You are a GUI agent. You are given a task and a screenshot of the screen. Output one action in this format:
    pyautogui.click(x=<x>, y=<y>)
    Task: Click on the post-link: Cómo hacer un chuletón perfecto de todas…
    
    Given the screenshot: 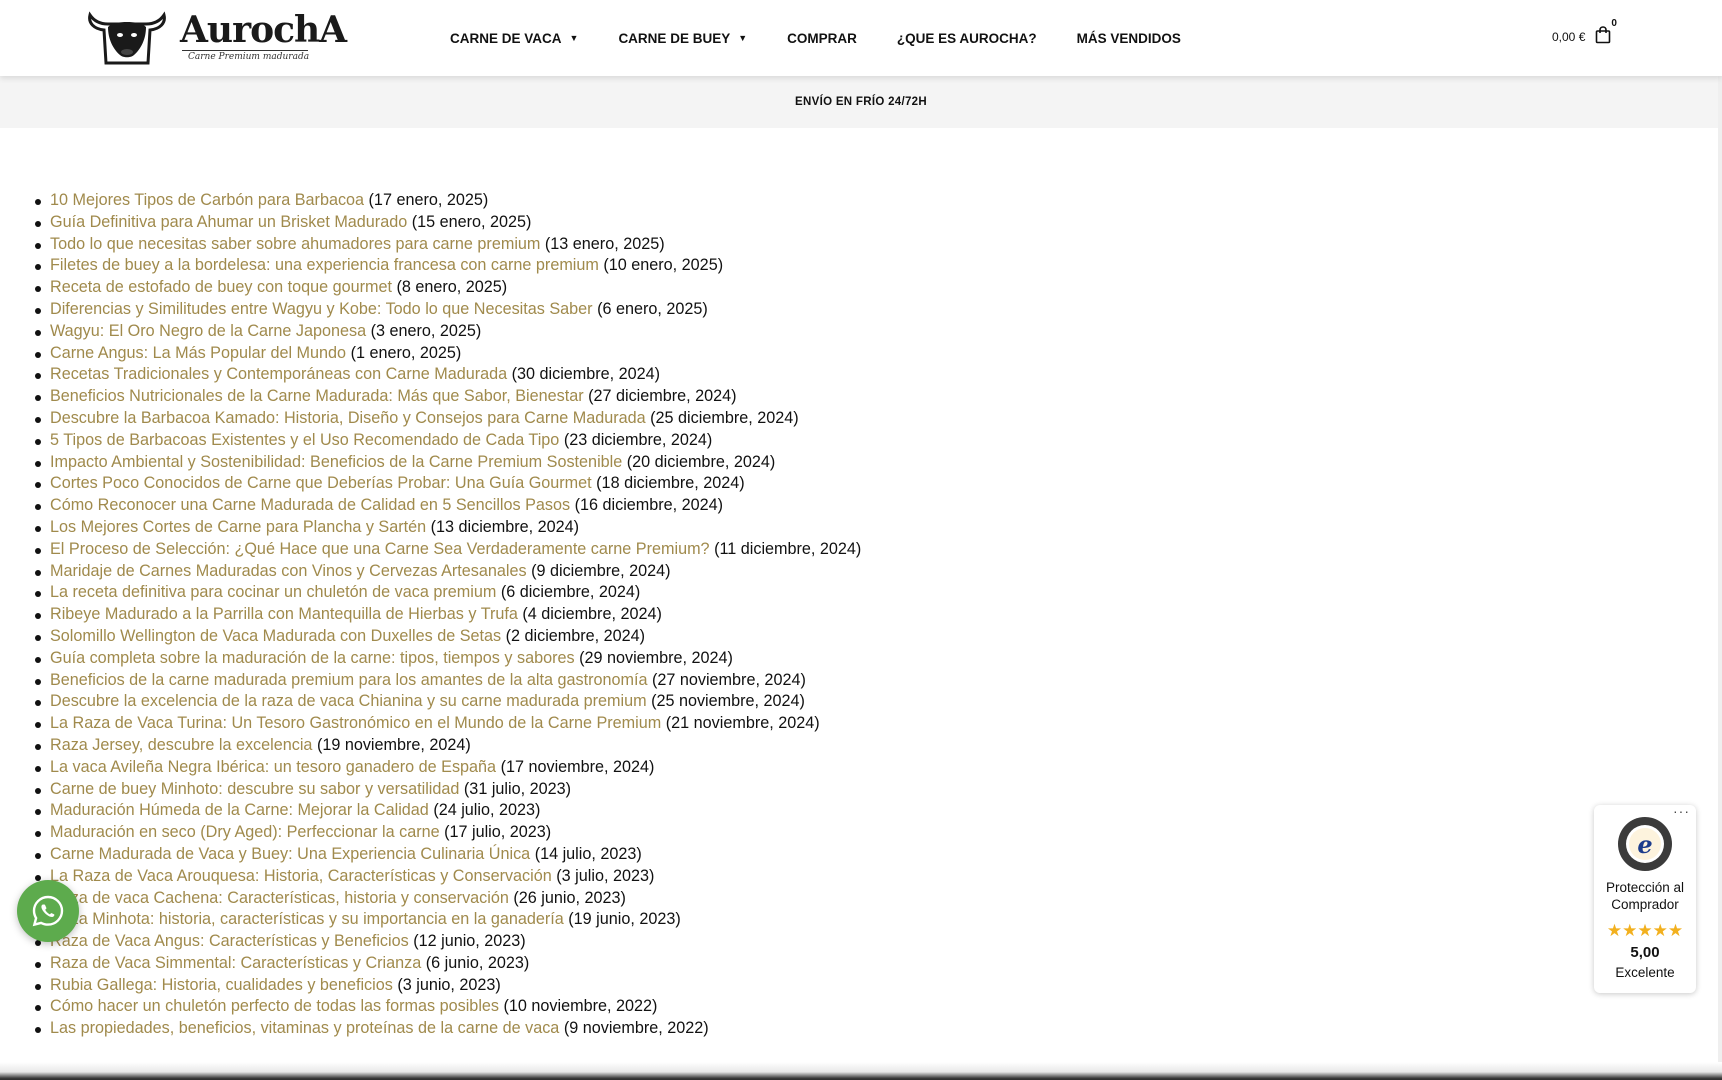 What is the action you would take?
    pyautogui.click(x=274, y=1006)
    